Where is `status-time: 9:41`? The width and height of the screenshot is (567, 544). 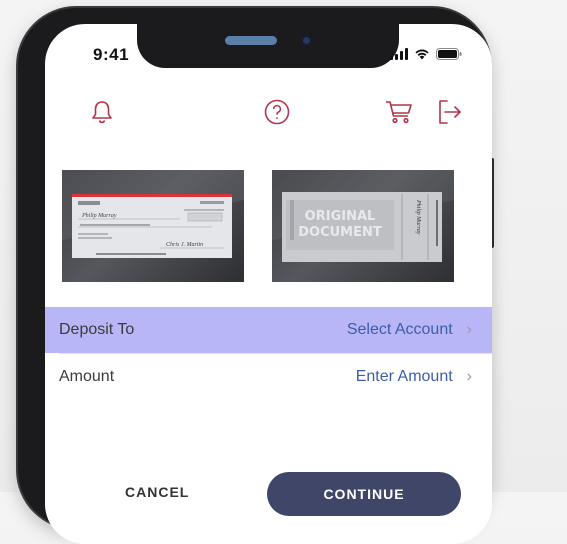 status-time: 9:41 is located at coordinates (111, 54).